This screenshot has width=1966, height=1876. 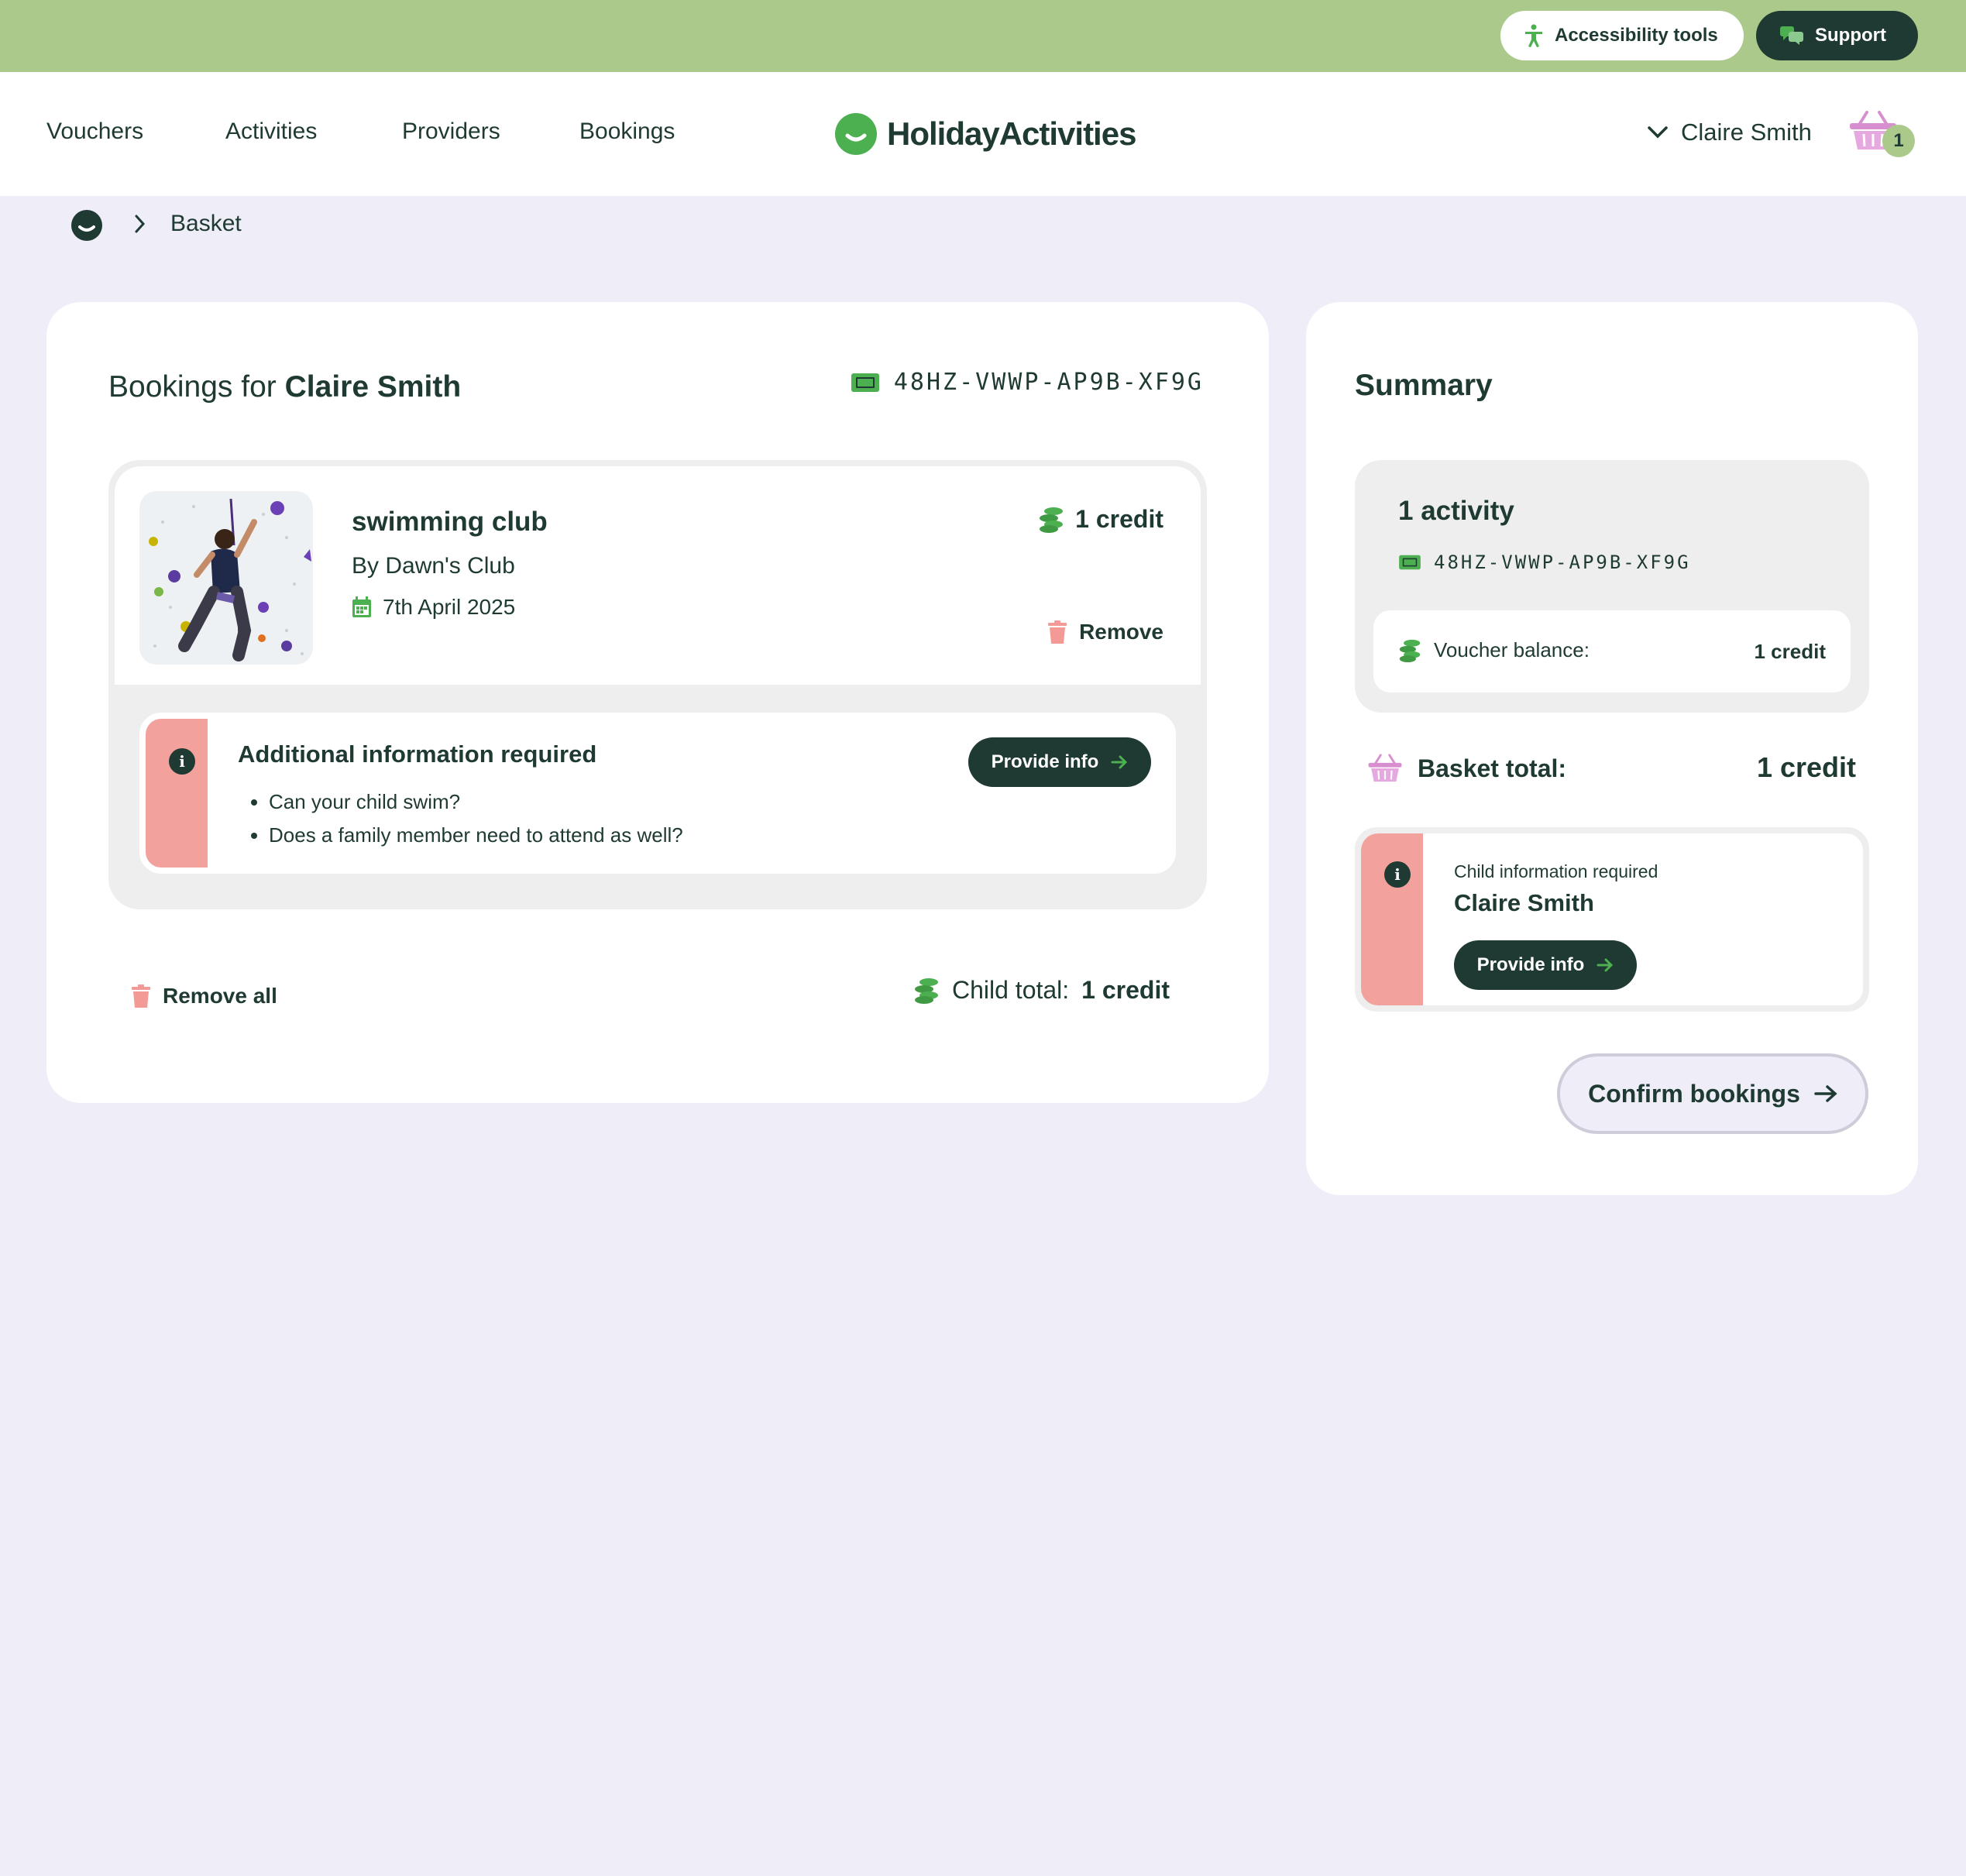 What do you see at coordinates (1806, 767) in the screenshot?
I see `basket-total-value: 1 credit` at bounding box center [1806, 767].